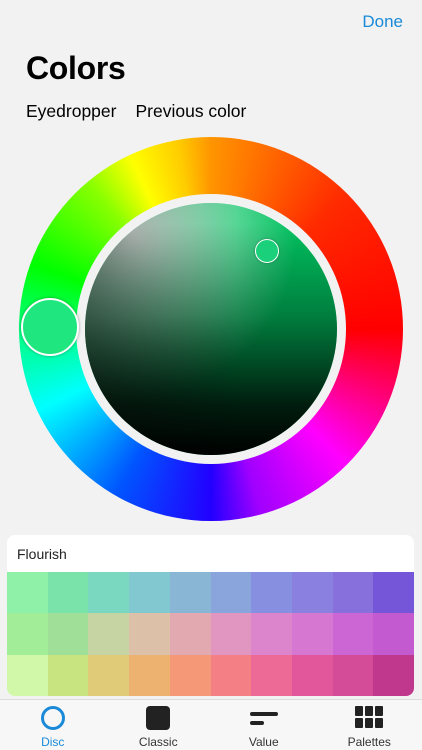  I want to click on tab-disc: Disc, so click(53, 725).